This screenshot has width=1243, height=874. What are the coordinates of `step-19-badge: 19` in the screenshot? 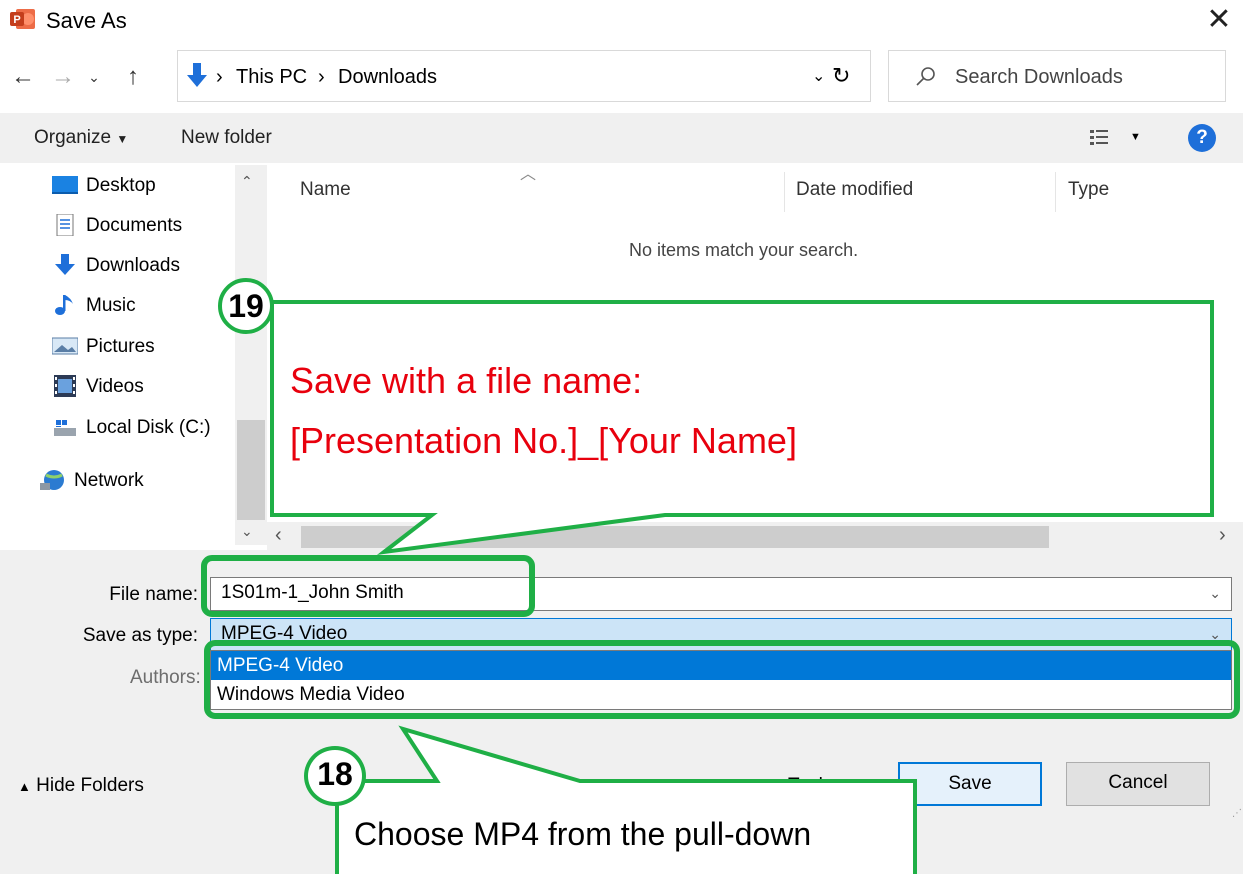 It's located at (246, 306).